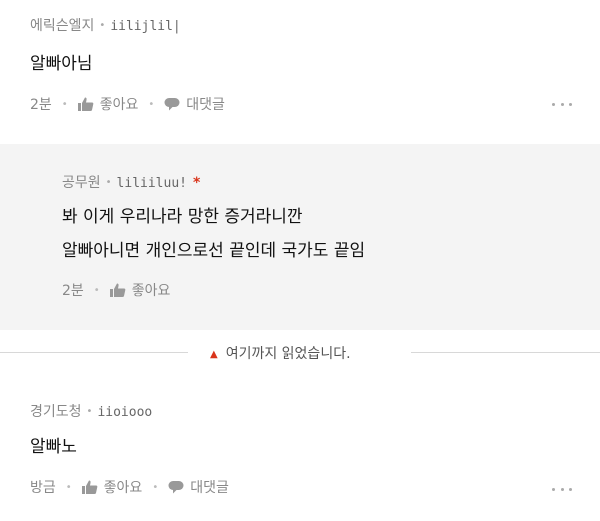  What do you see at coordinates (53, 447) in the screenshot?
I see `comment-text: 알빠노` at bounding box center [53, 447].